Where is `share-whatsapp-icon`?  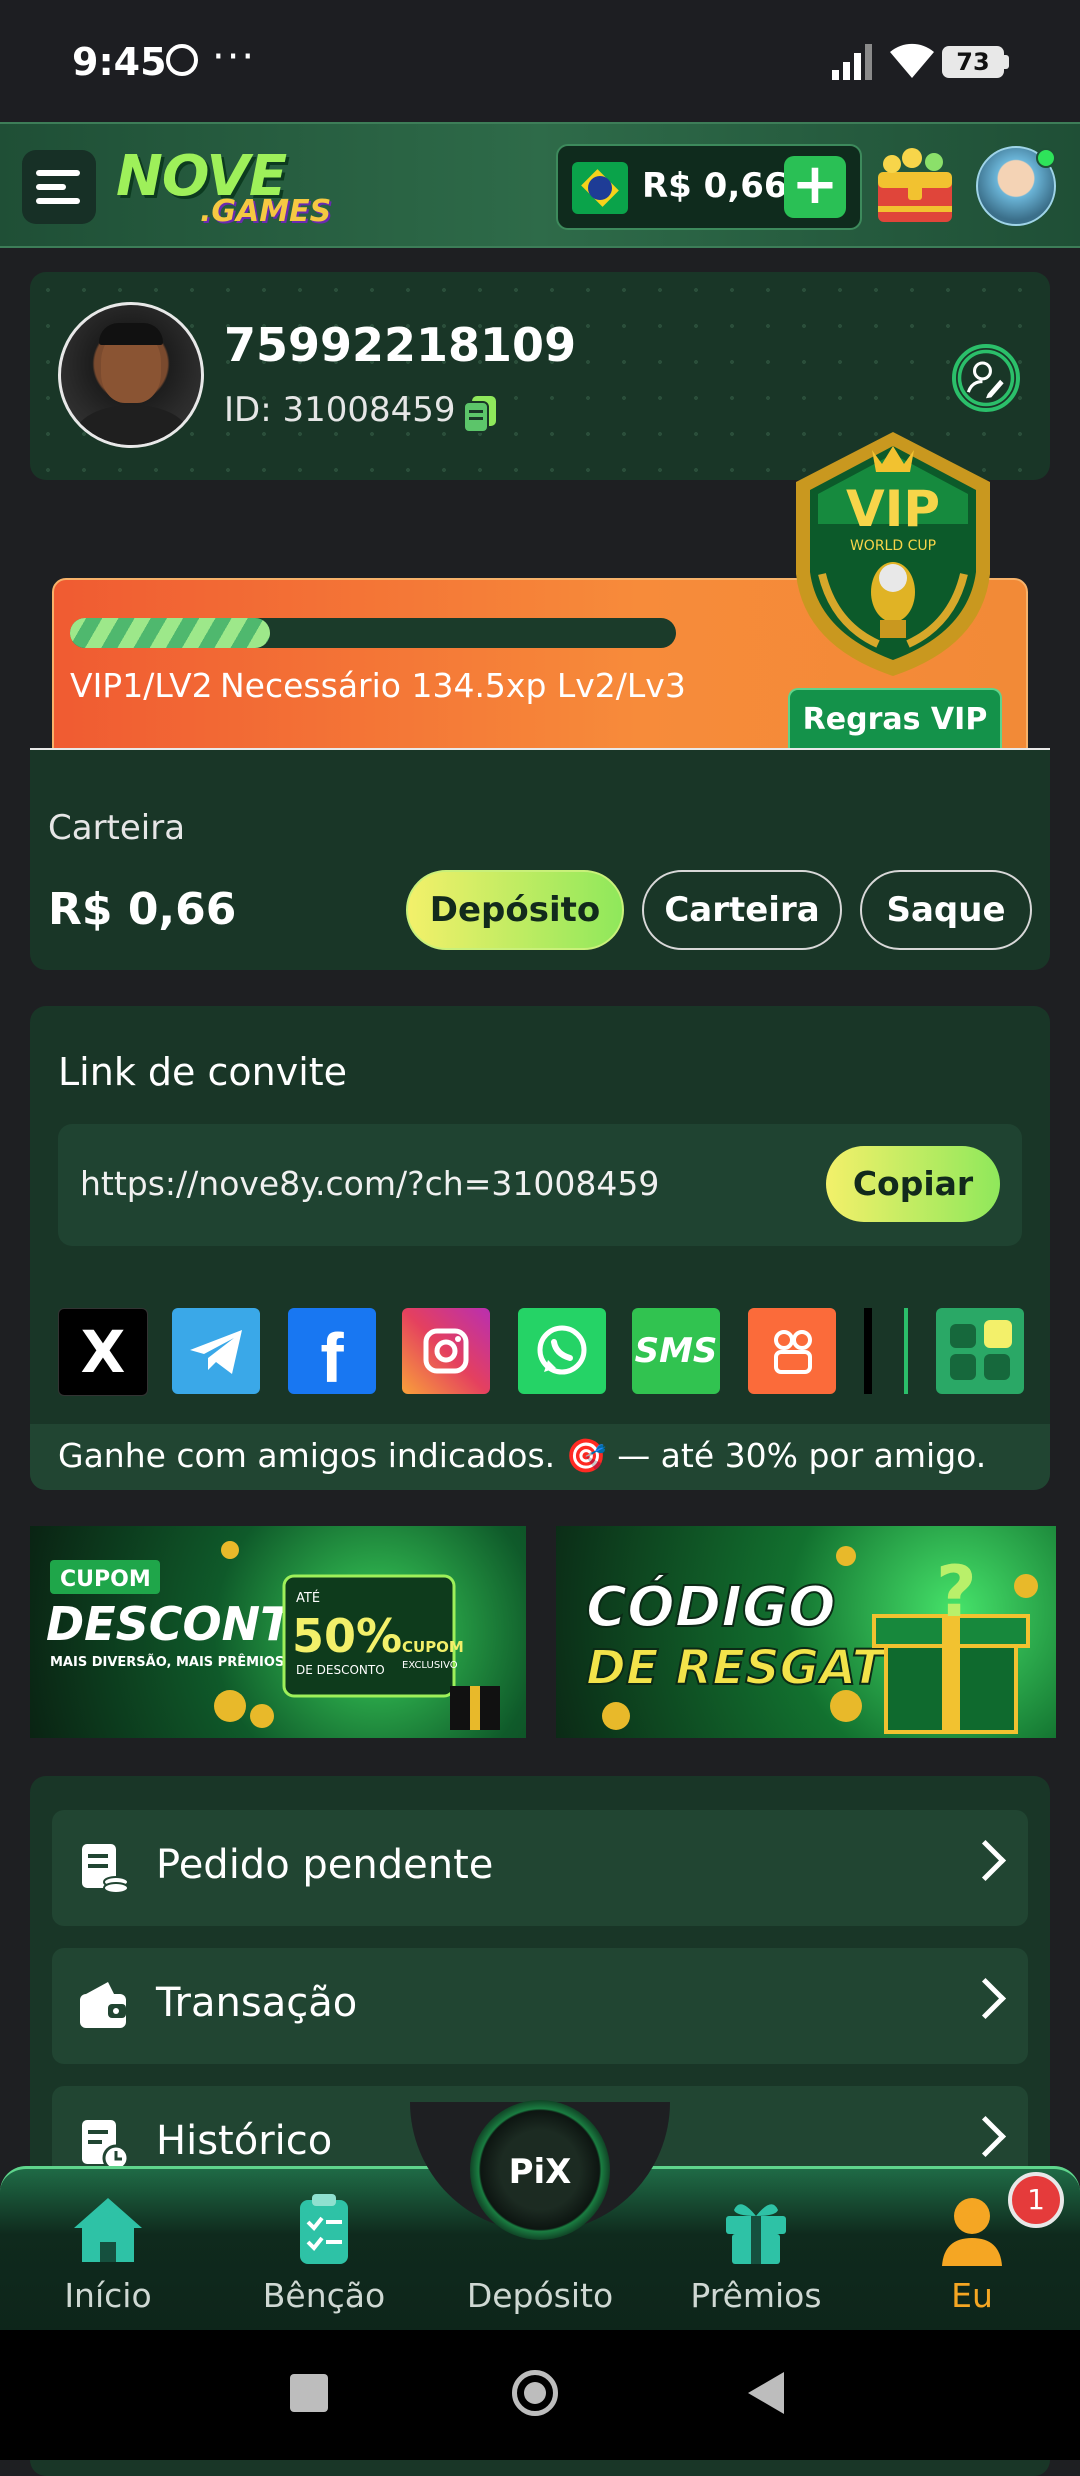 share-whatsapp-icon is located at coordinates (562, 1351).